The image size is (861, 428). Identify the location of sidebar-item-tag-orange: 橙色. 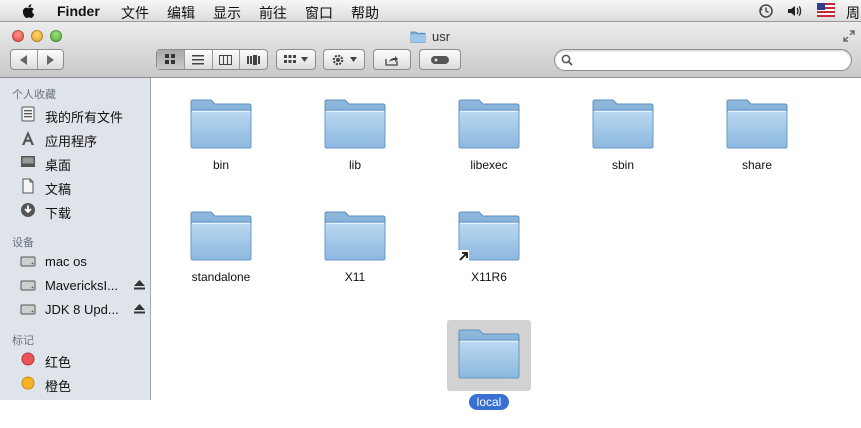
(75, 383).